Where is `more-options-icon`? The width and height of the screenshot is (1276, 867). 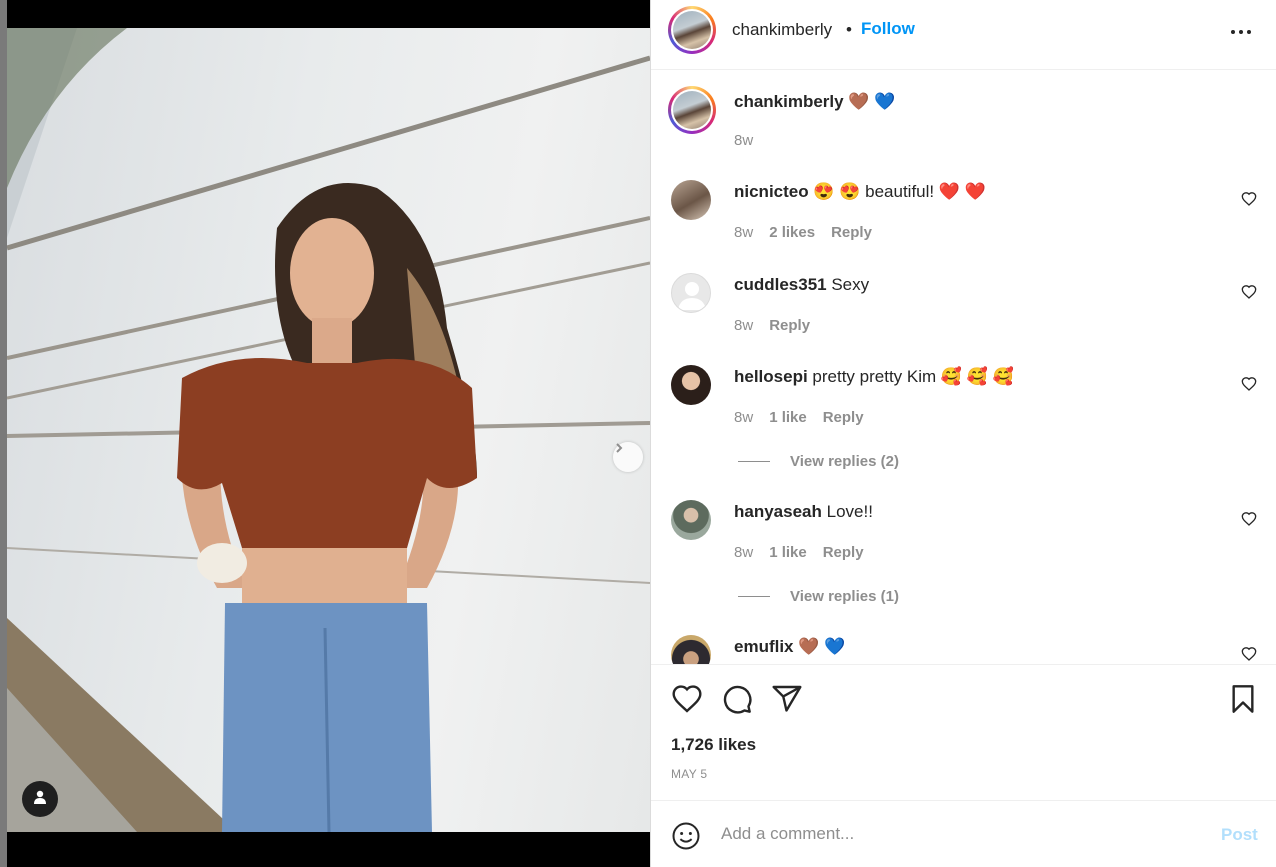 more-options-icon is located at coordinates (1241, 30).